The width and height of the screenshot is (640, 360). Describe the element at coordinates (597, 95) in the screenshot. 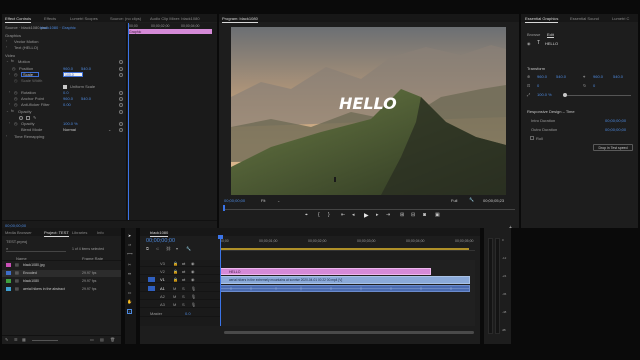

I see `eg-scale-slider` at that location.